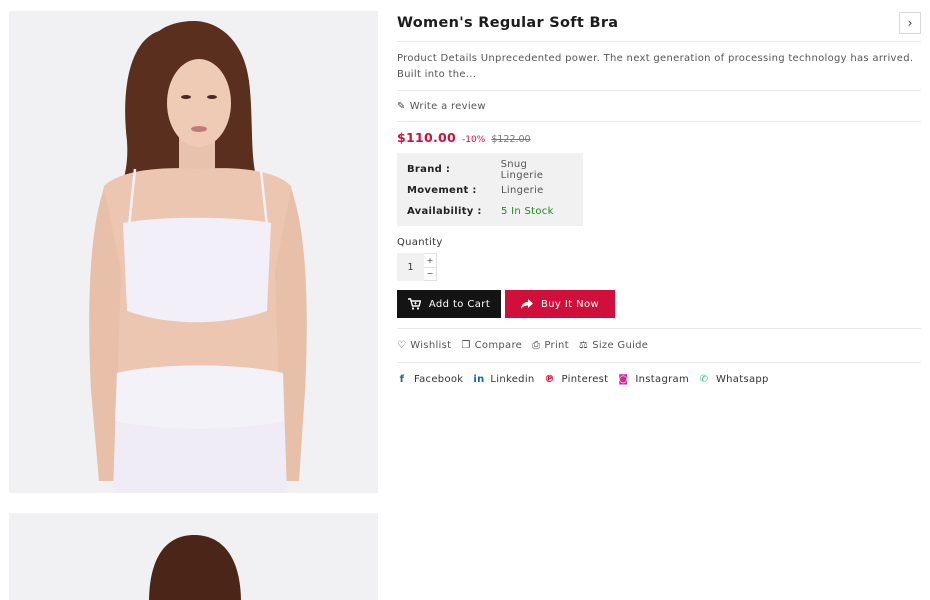  Describe the element at coordinates (623, 379) in the screenshot. I see `instagram-icon: ◙` at that location.